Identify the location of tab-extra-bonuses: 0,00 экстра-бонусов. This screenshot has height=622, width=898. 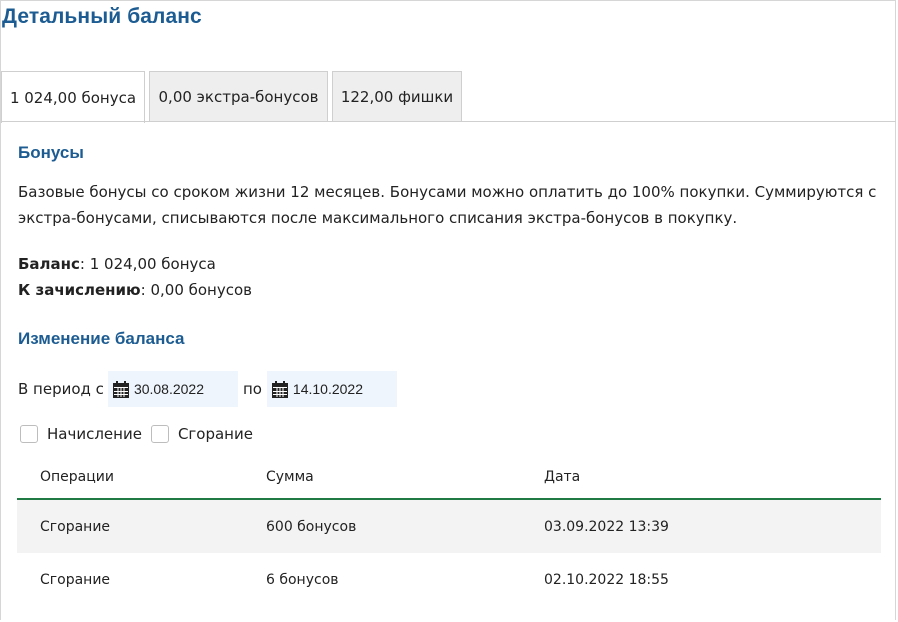
(238, 96).